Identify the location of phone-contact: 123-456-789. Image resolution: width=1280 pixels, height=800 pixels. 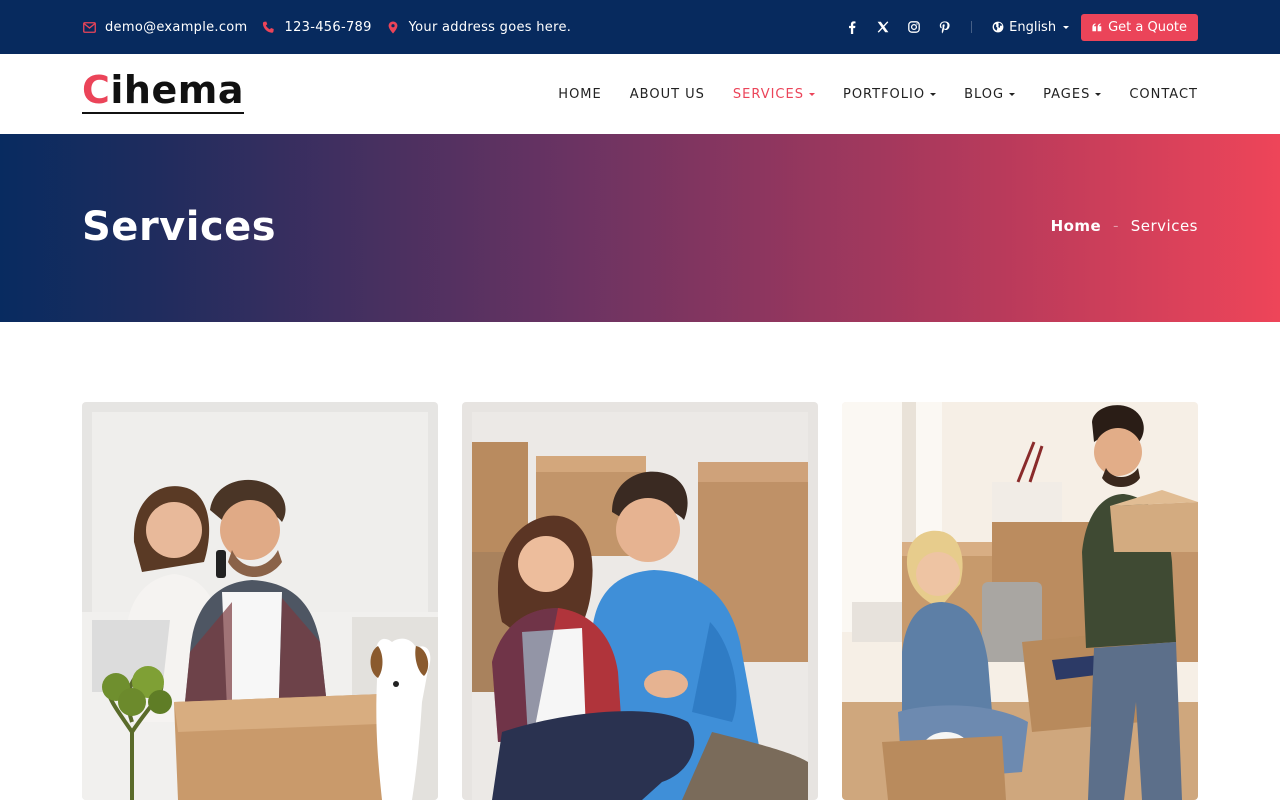
(317, 27).